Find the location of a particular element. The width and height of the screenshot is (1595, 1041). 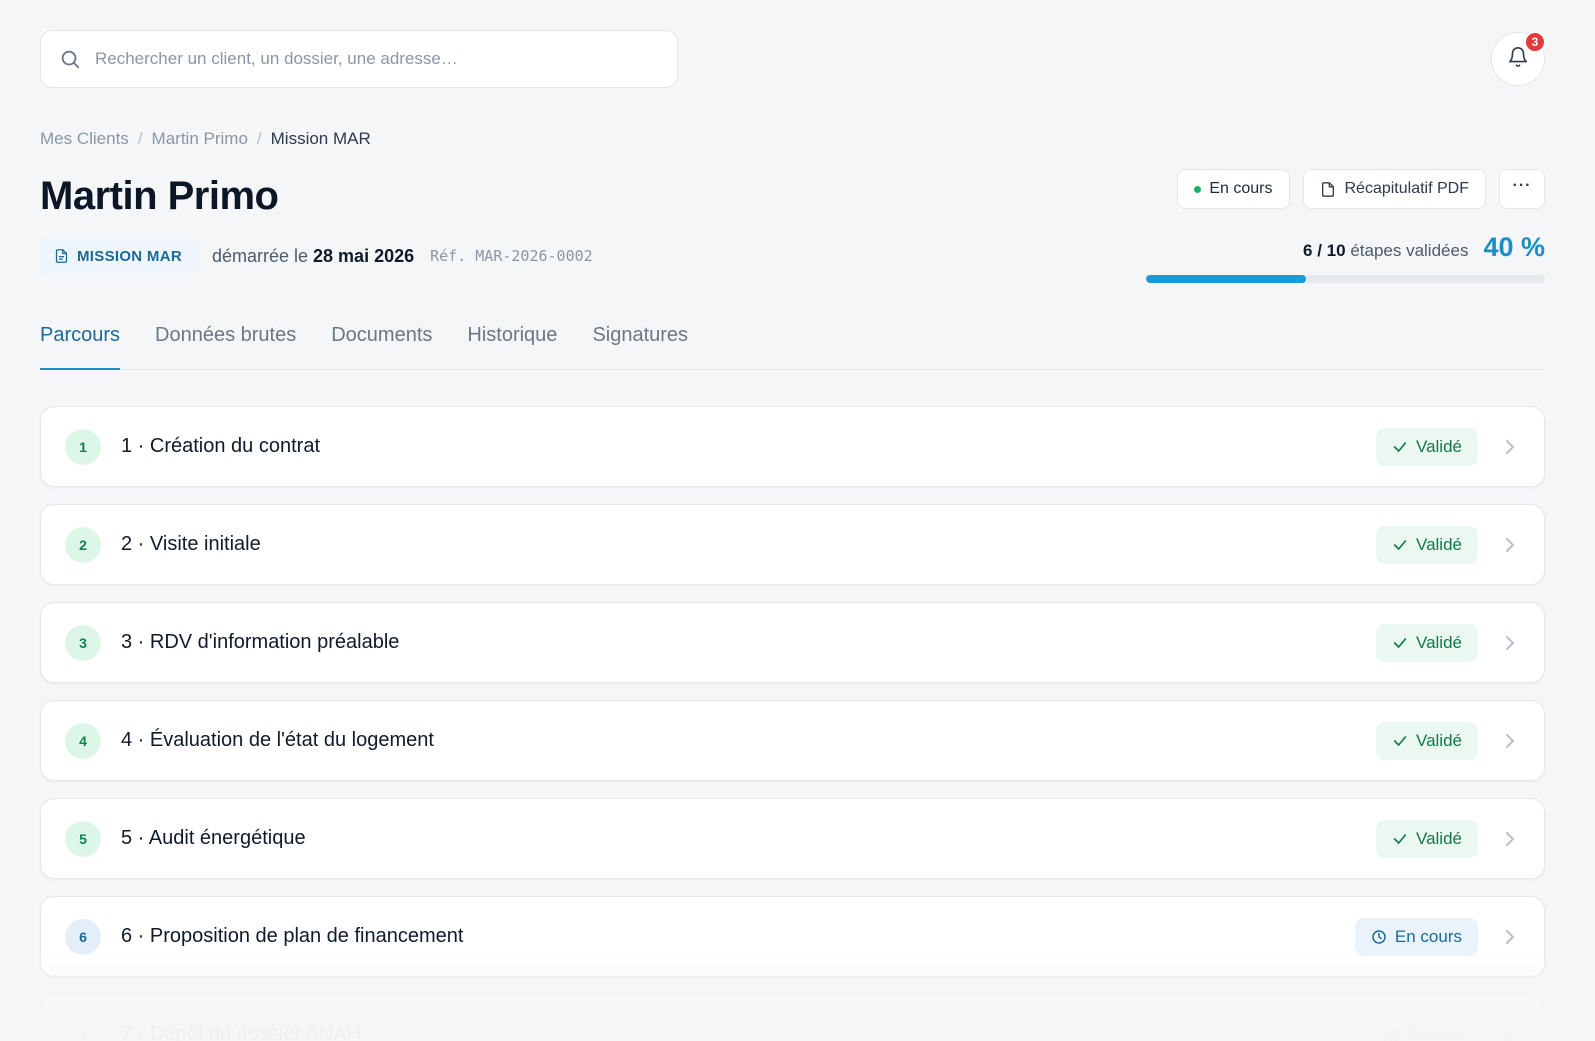

pdf-summary-button: Récapitulatif PDF is located at coordinates (1394, 189).